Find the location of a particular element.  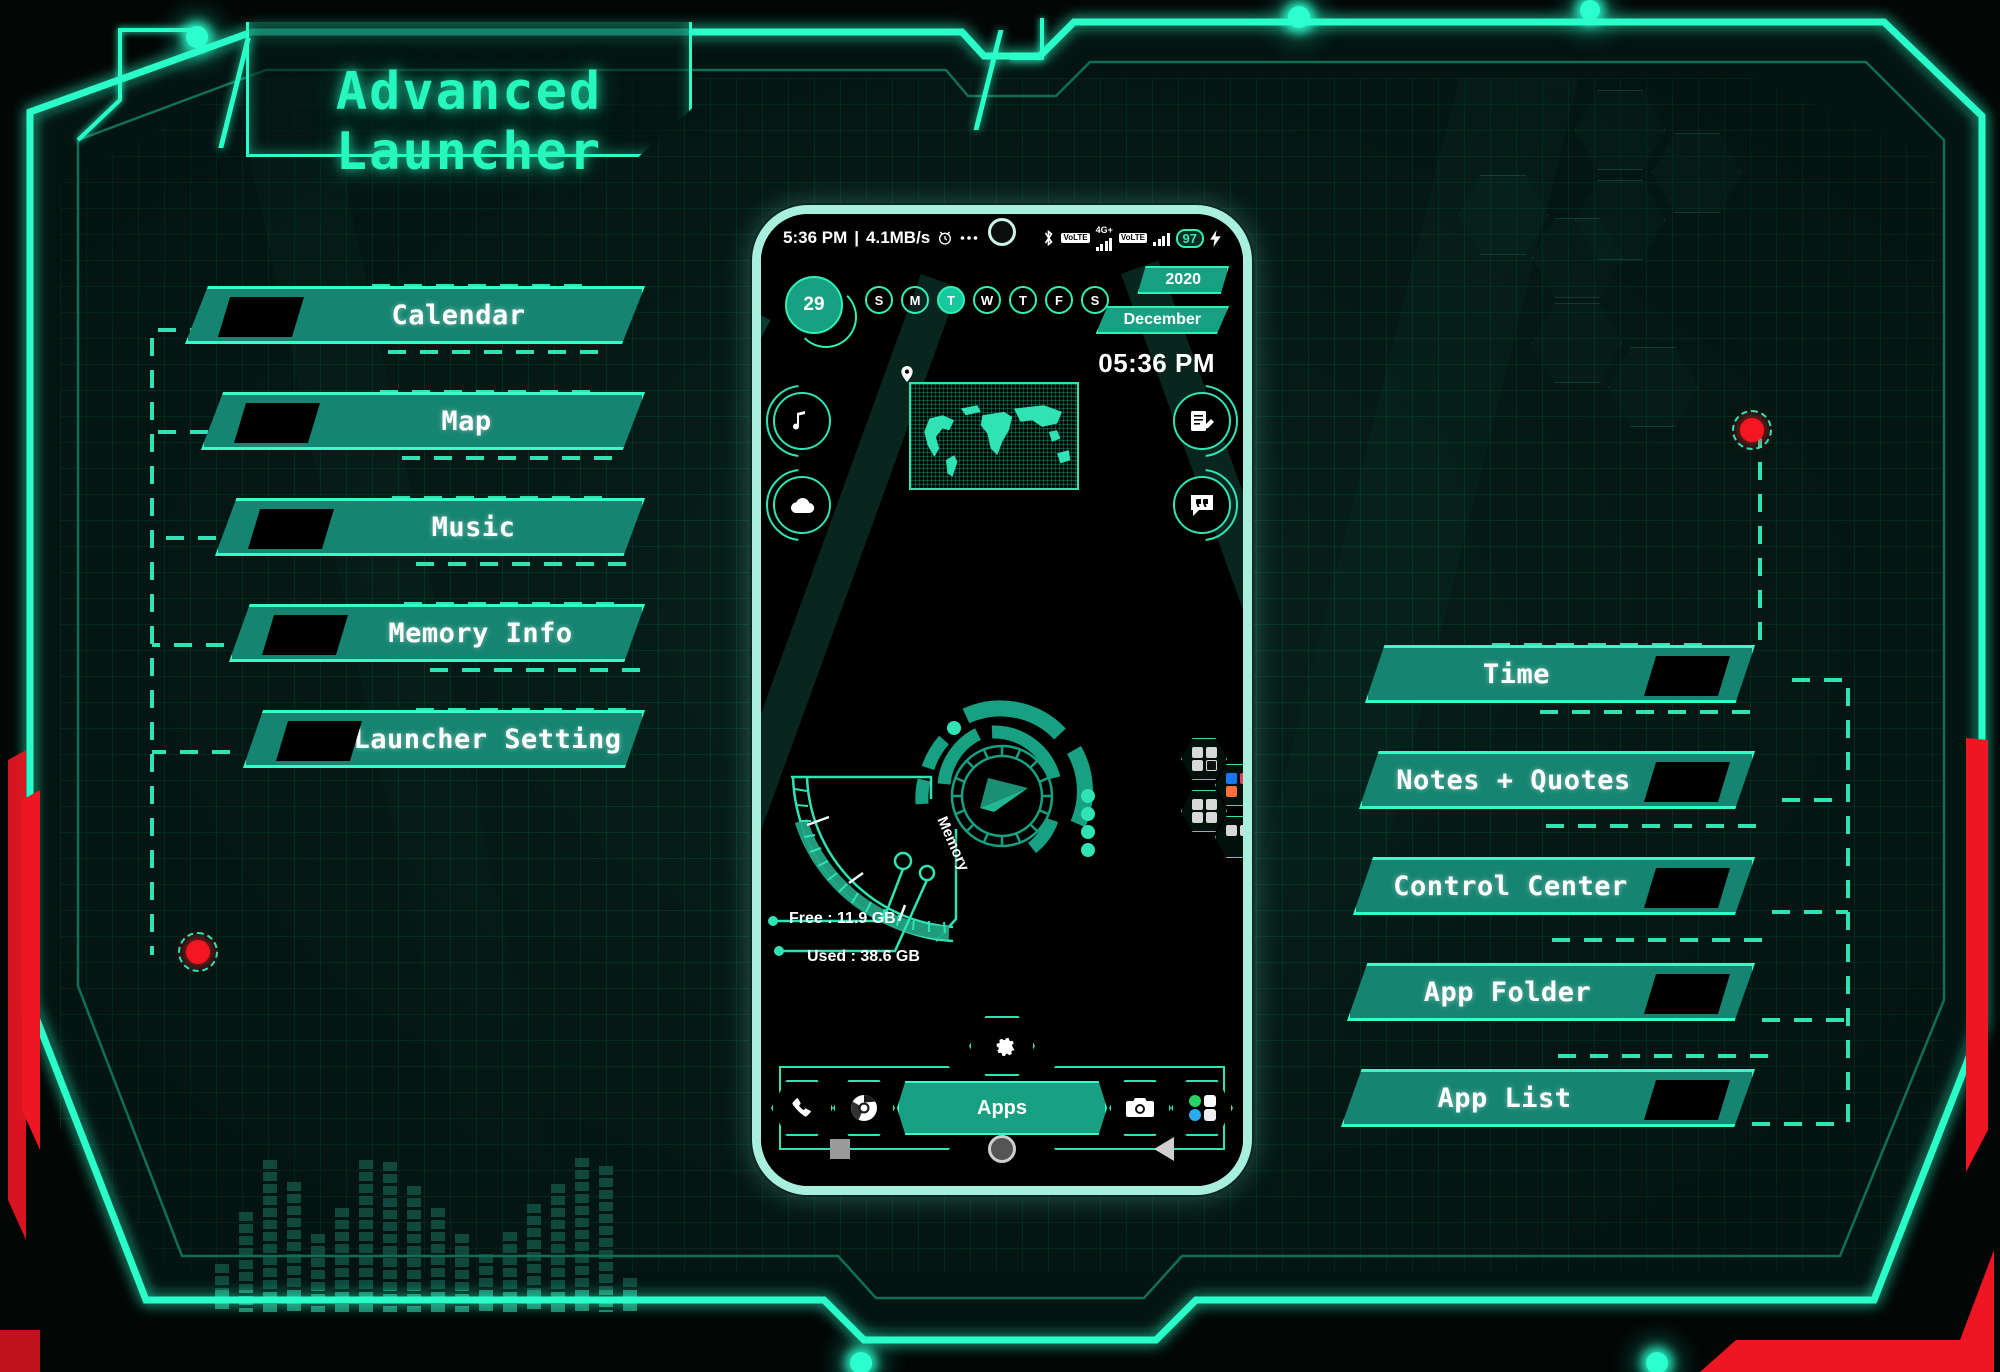

volte-badge-2: VoLTE is located at coordinates (1133, 238).